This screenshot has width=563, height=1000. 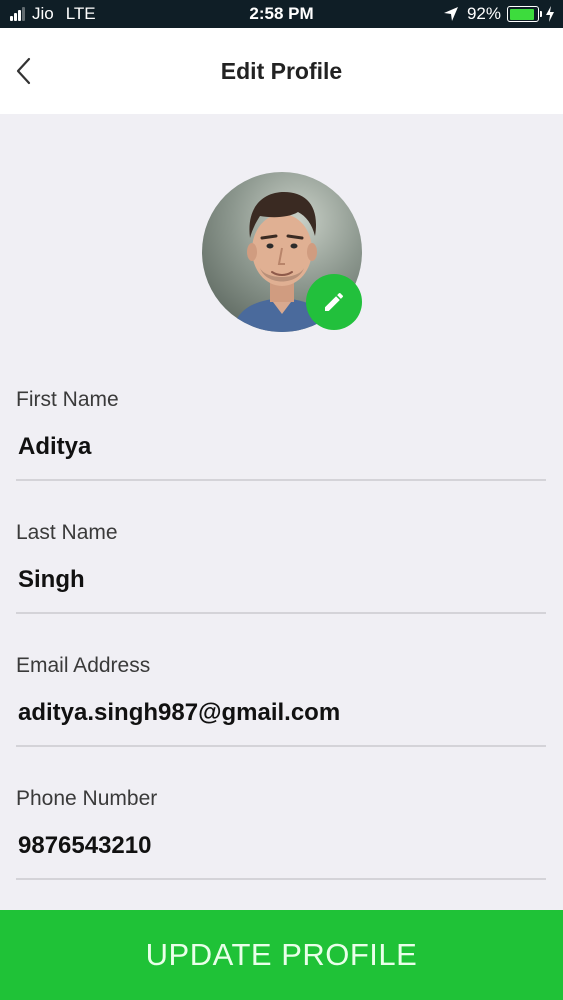 I want to click on last-name-underline, so click(x=281, y=613).